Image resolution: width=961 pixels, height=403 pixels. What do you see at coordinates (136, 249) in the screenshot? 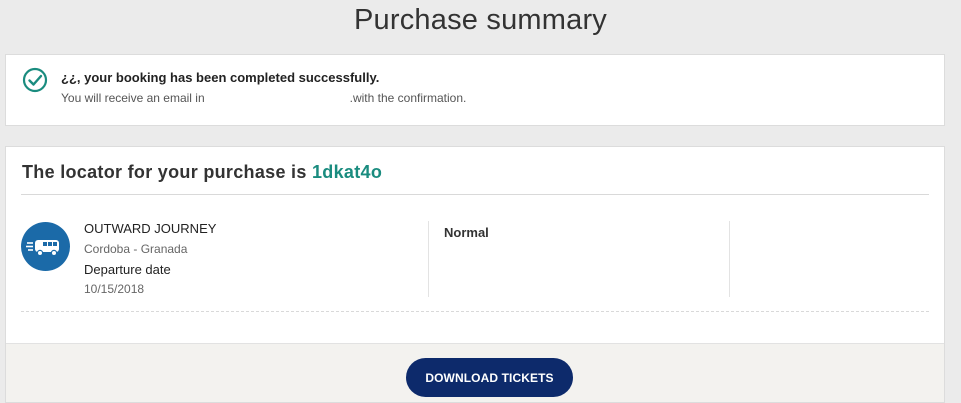
I see `journey-route: Cordoba - Granada` at bounding box center [136, 249].